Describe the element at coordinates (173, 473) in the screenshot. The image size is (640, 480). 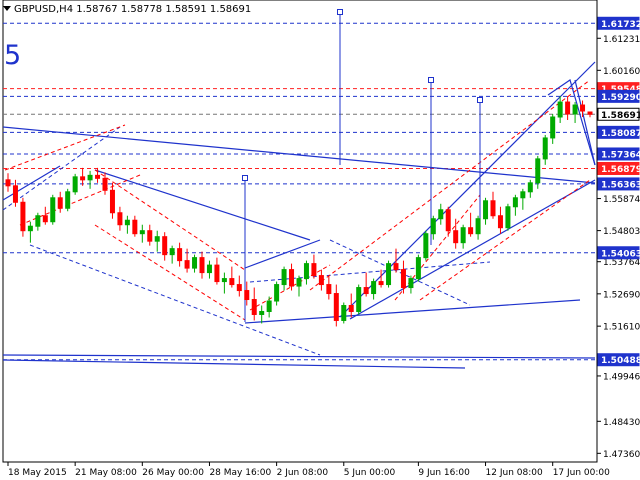
I see `x-tick-label: 26 May 00:00` at that location.